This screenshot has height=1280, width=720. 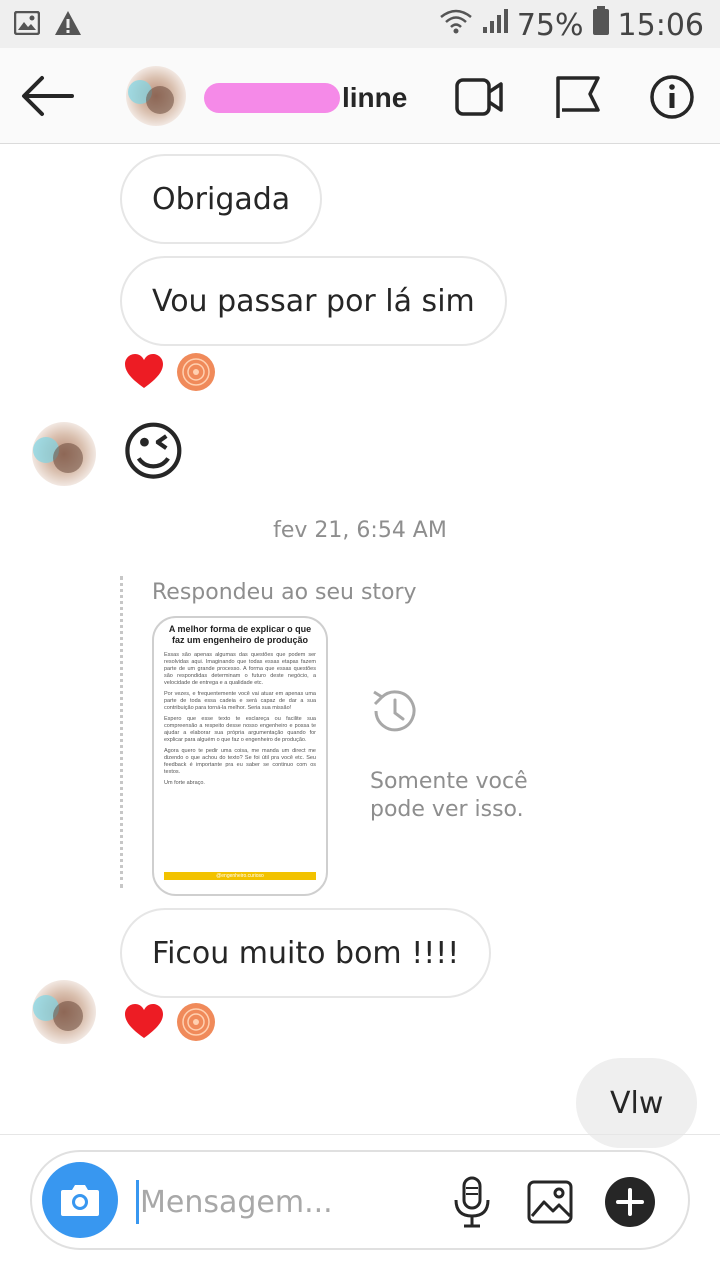 I want to click on add-icon, so click(x=630, y=1202).